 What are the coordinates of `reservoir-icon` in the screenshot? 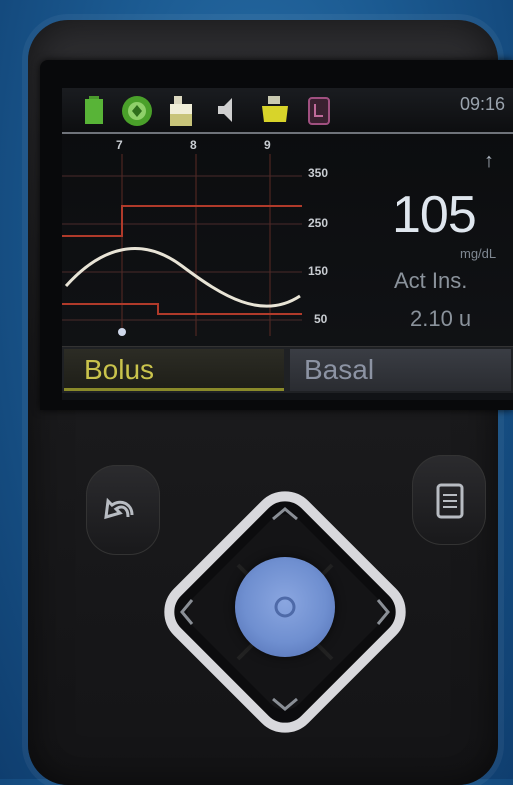 It's located at (181, 111).